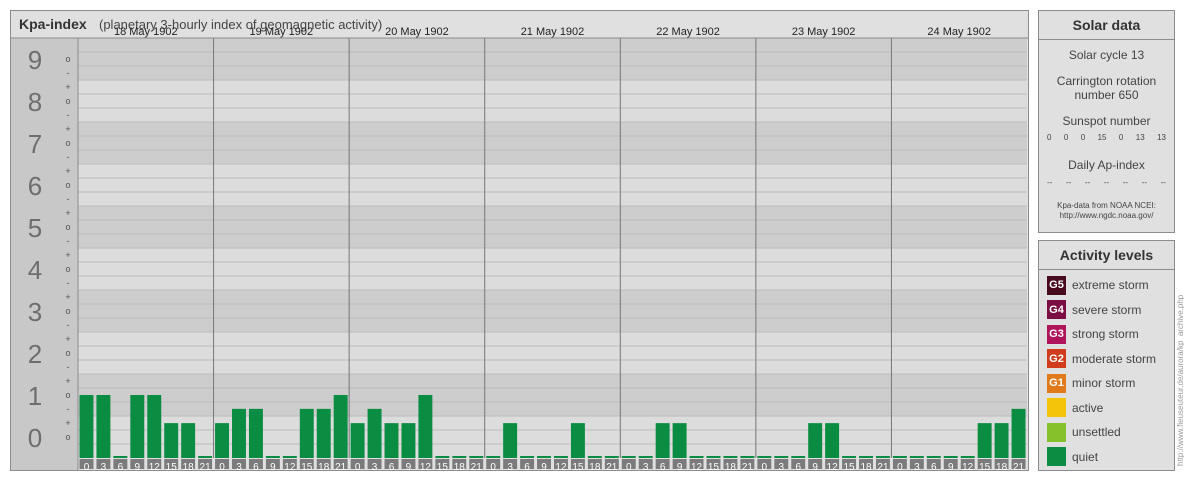  Describe the element at coordinates (934, 466) in the screenshot. I see `interval-start-label: 6` at that location.